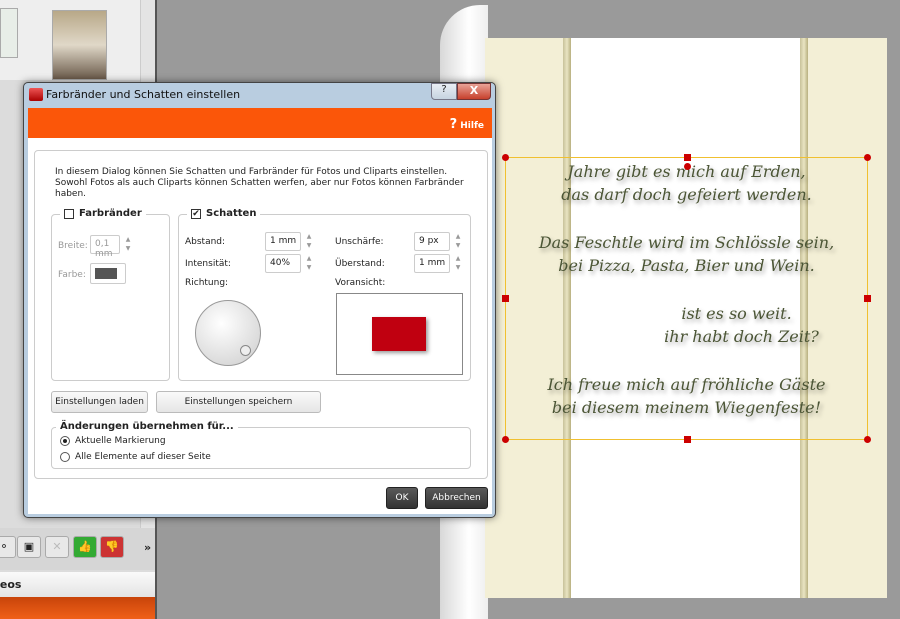 The image size is (900, 619). I want to click on radio-label: Aktuelle Markierung, so click(120, 441).